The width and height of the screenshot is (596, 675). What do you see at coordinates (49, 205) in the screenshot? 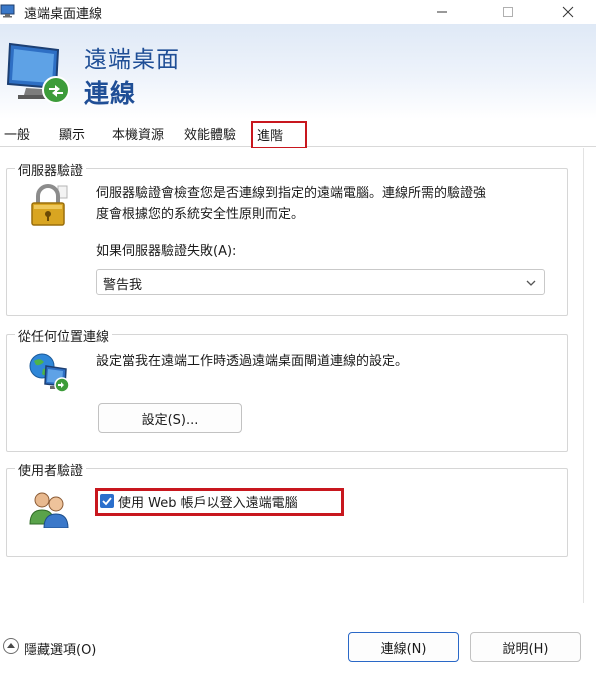
I see `padlock-icon` at bounding box center [49, 205].